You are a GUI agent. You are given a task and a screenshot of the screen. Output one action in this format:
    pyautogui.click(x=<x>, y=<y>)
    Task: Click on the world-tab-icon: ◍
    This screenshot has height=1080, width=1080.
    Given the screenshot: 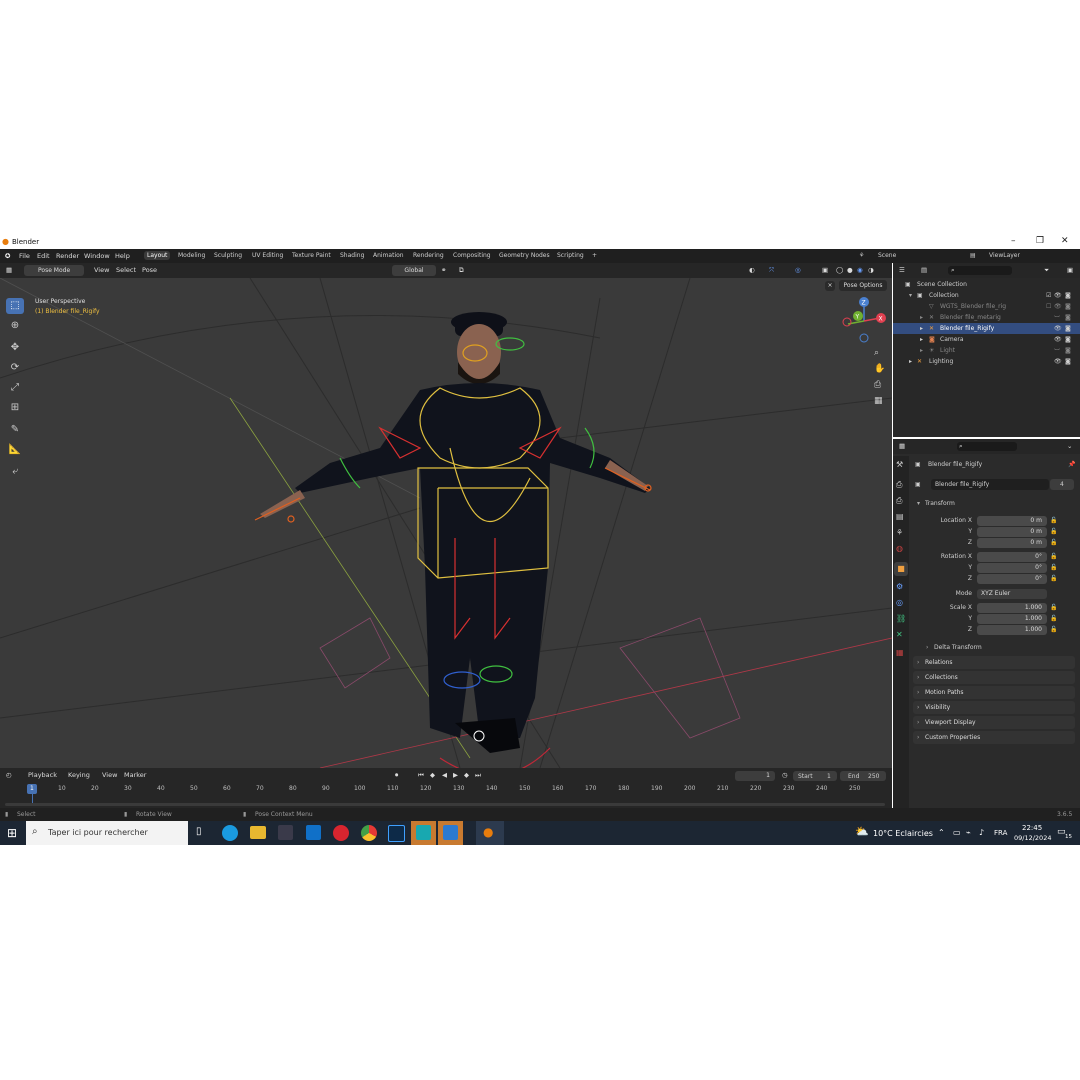 What is the action you would take?
    pyautogui.click(x=899, y=548)
    